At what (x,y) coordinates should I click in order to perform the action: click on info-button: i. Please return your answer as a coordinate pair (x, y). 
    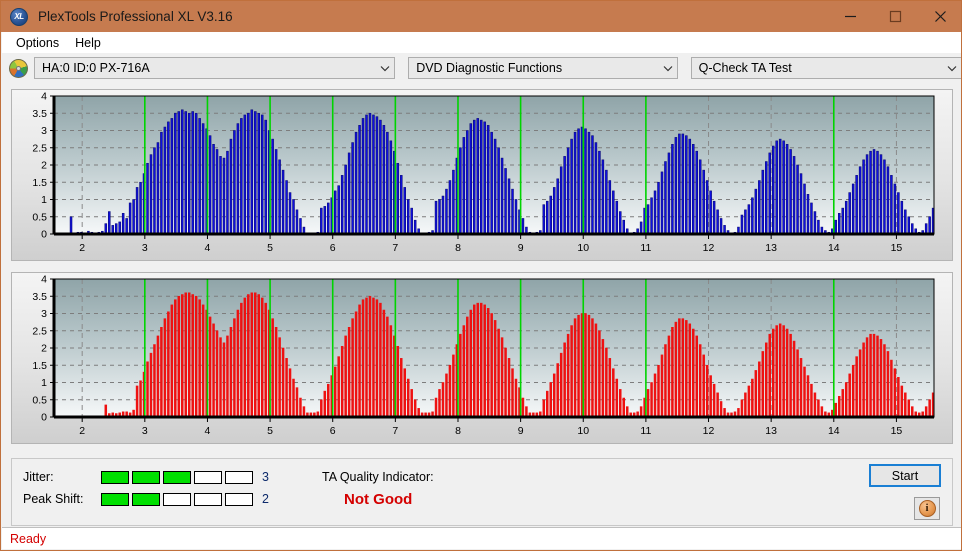
    Looking at the image, I should click on (927, 508).